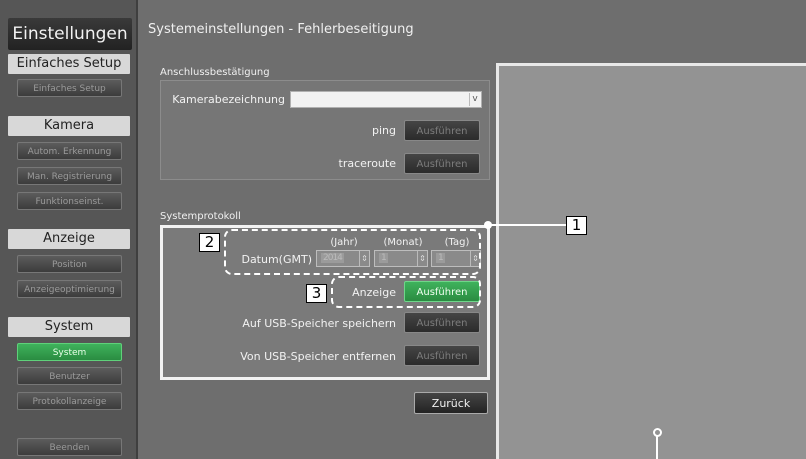  I want to click on sidebar-item-users: Benutzer, so click(69, 376).